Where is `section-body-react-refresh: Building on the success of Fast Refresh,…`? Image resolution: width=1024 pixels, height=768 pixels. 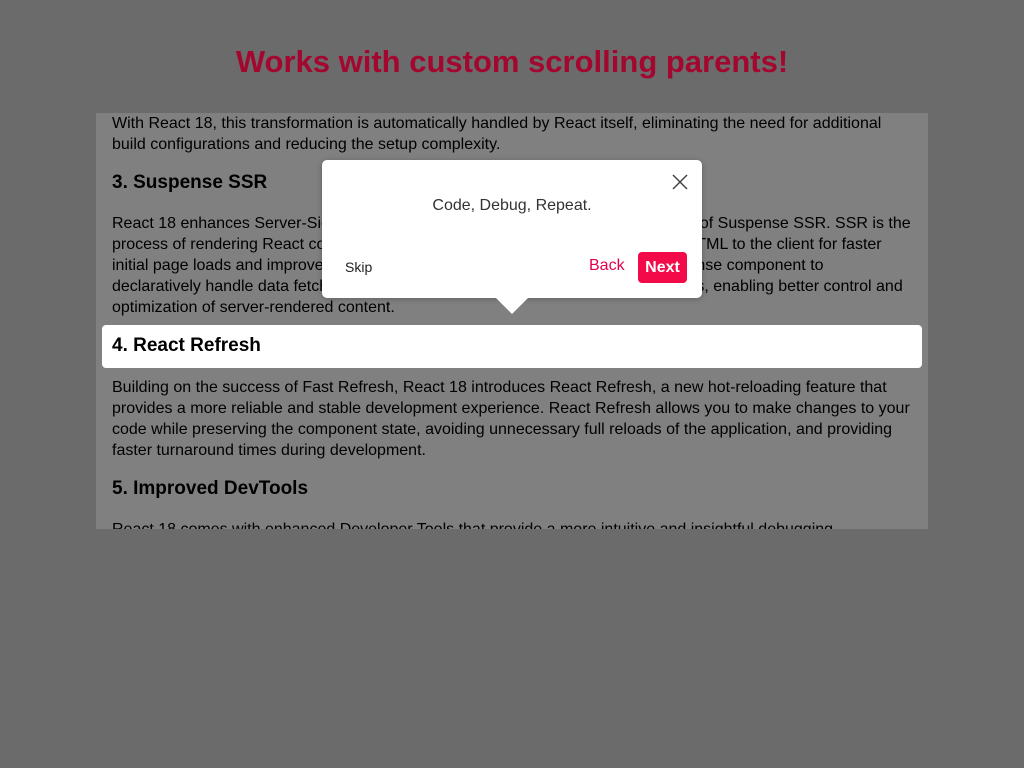
section-body-react-refresh: Building on the success of Fast Refresh,… is located at coordinates (511, 419).